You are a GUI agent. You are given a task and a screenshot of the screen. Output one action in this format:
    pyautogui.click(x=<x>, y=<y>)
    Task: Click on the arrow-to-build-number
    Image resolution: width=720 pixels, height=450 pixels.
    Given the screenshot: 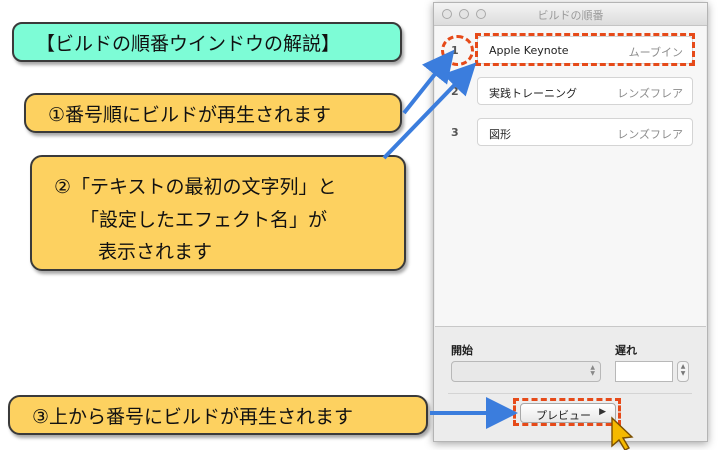 What is the action you would take?
    pyautogui.click(x=428, y=82)
    